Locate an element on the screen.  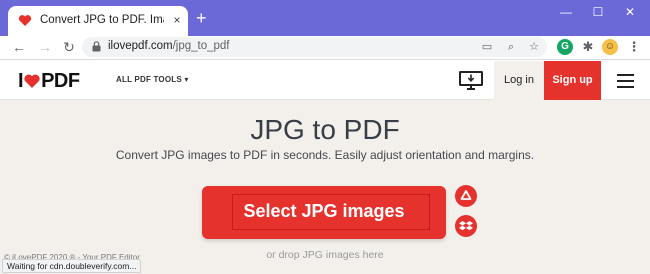
logo-pdf-text: PDF is located at coordinates (60, 81).